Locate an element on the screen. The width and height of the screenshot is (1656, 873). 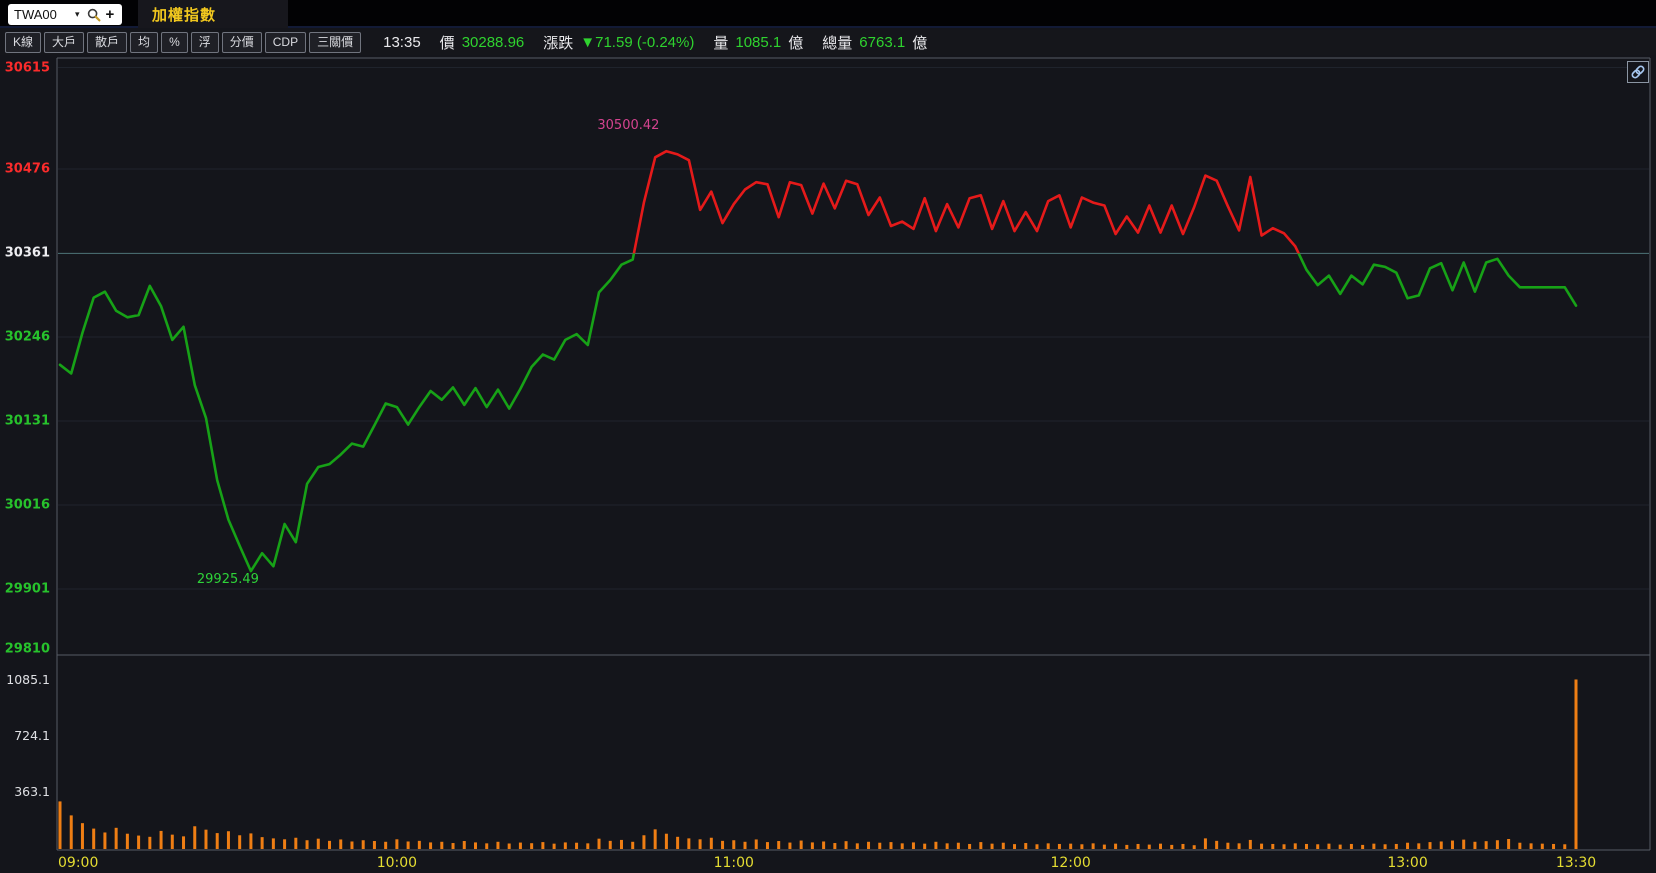
price-axis-label: 30361 is located at coordinates (27, 253).